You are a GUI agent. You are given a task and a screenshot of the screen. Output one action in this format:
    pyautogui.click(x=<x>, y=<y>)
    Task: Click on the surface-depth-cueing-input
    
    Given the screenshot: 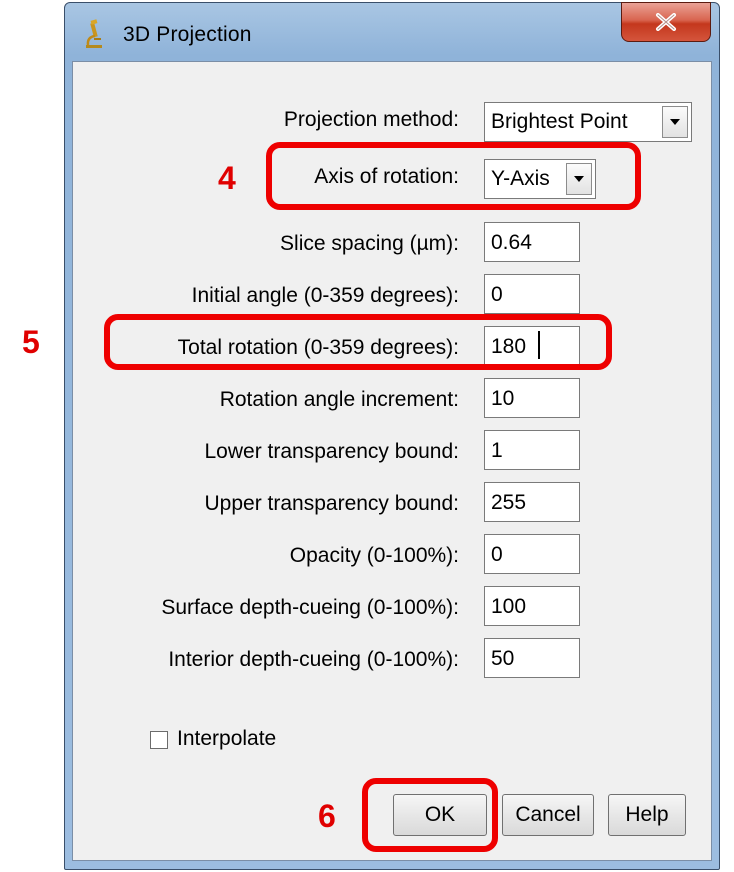 What is the action you would take?
    pyautogui.click(x=532, y=606)
    